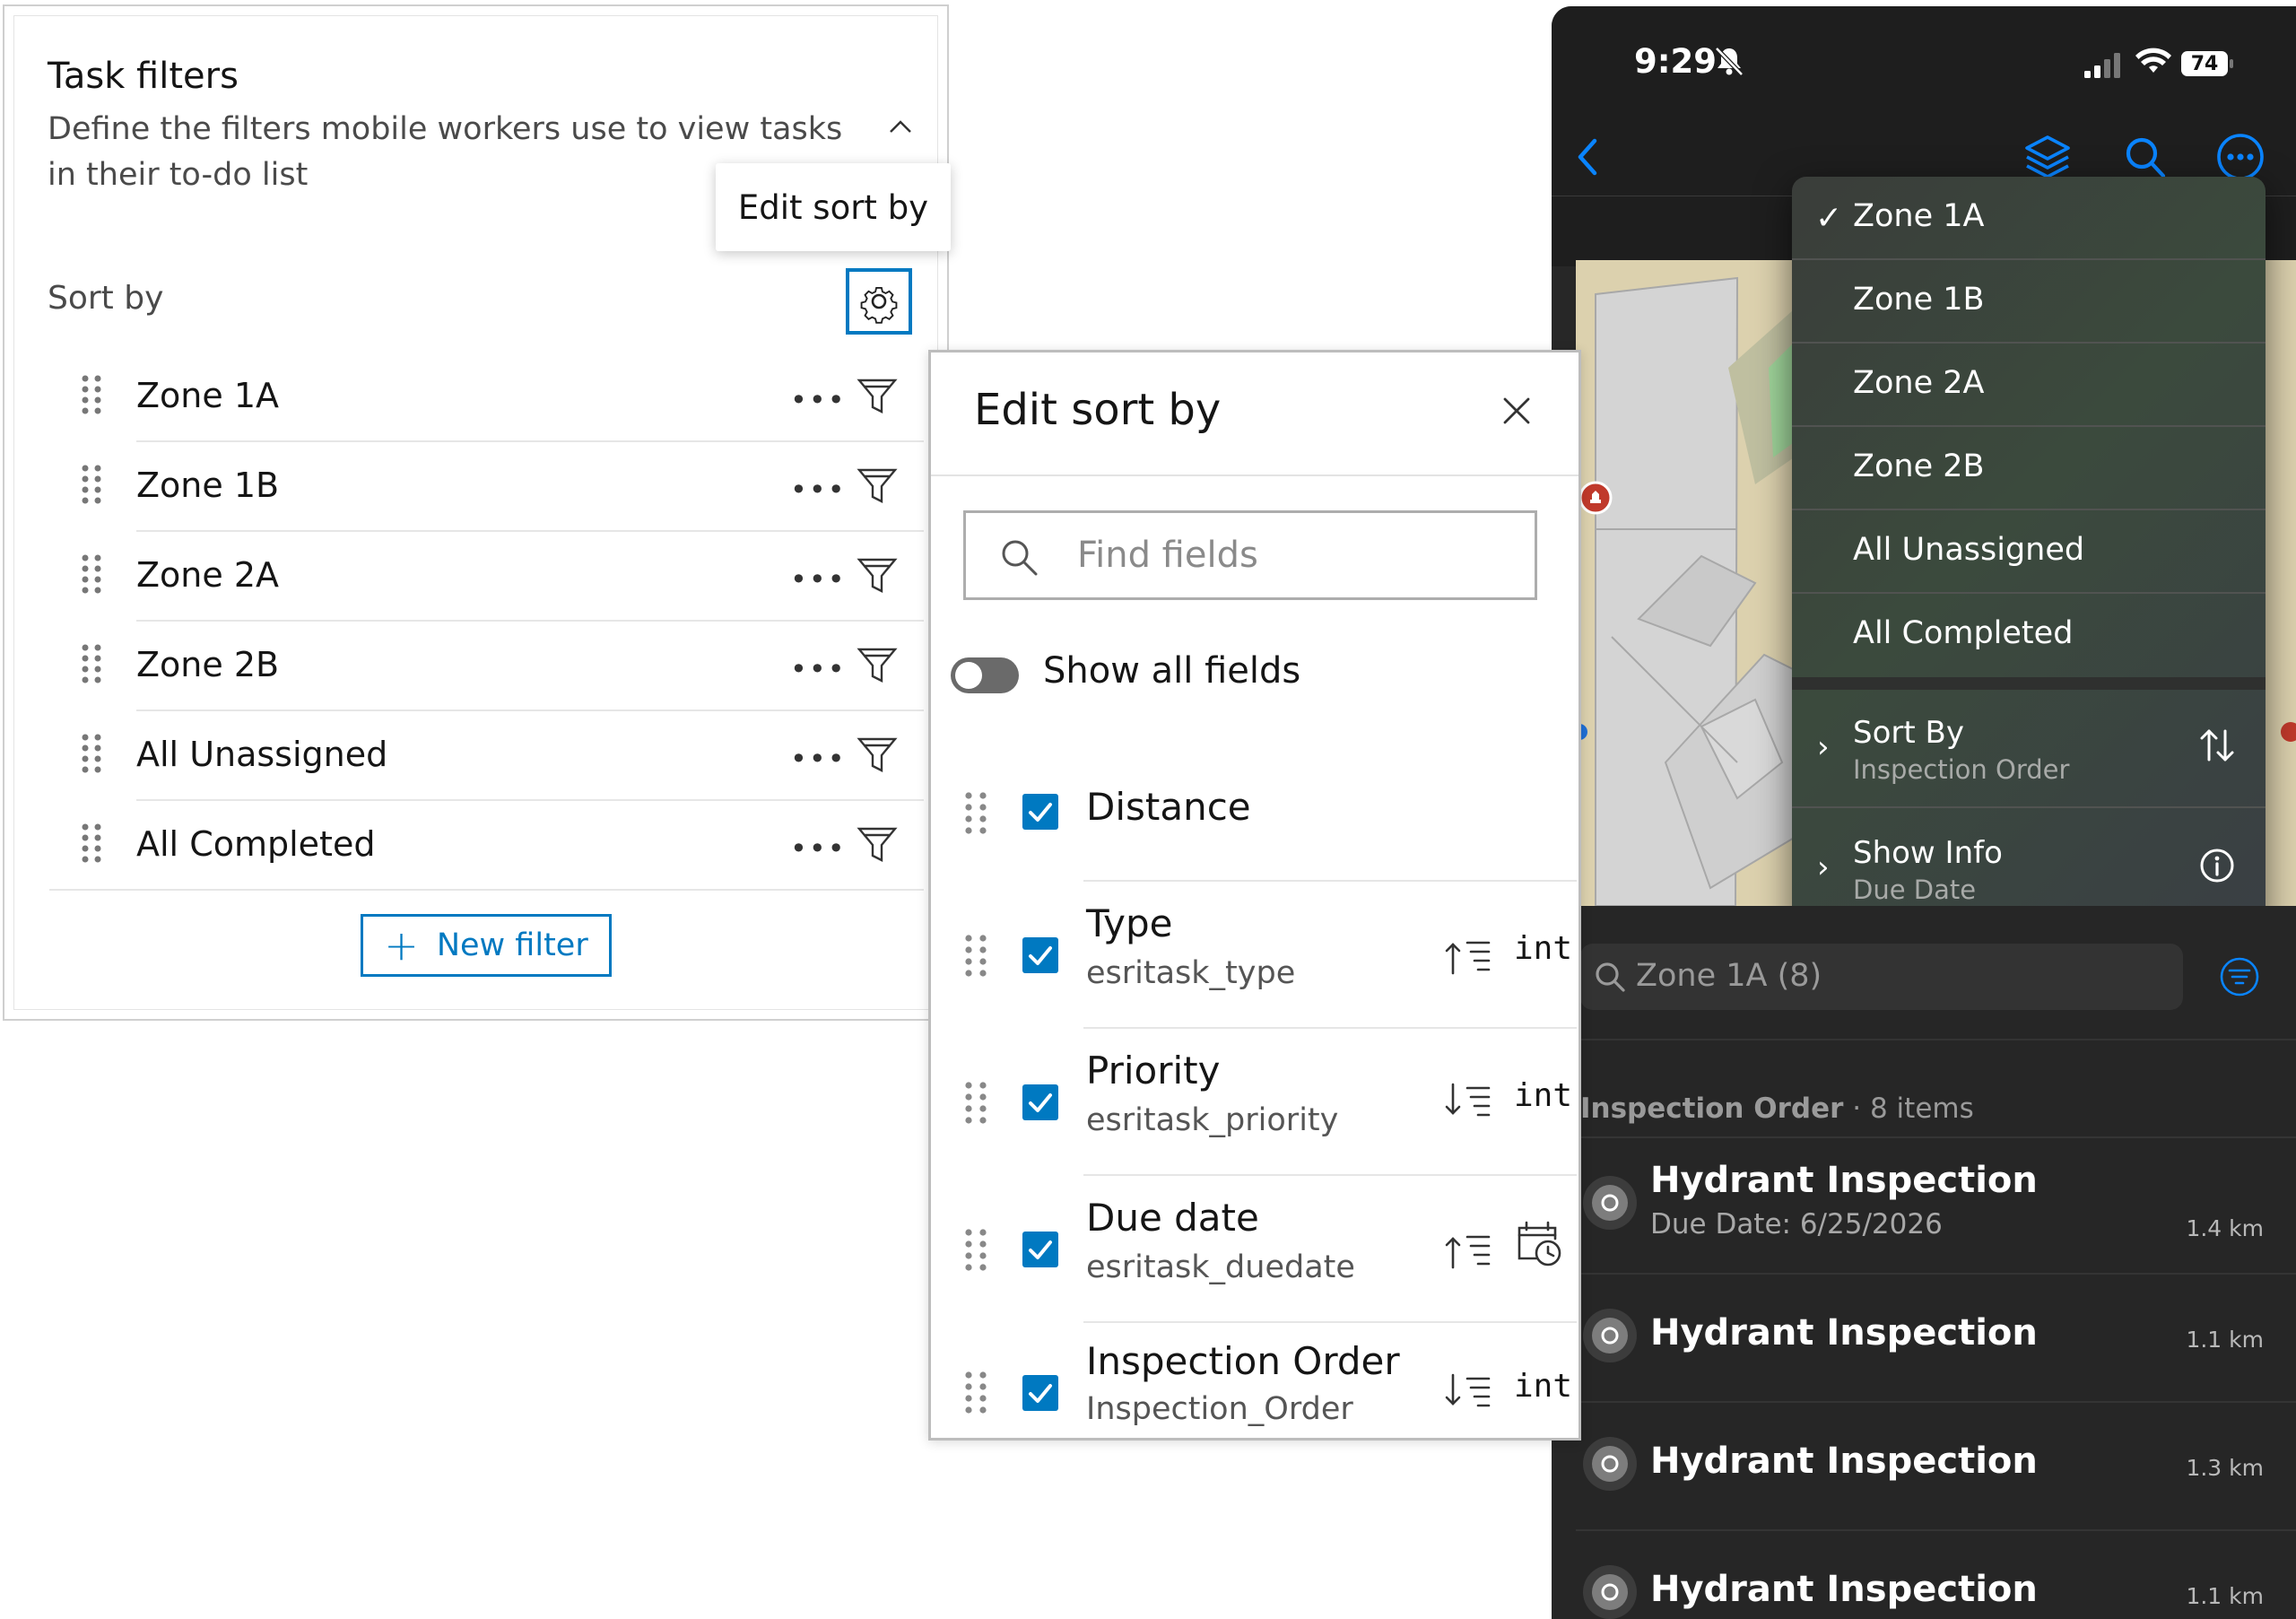  I want to click on menu-item-label: Zone 2B, so click(1919, 466).